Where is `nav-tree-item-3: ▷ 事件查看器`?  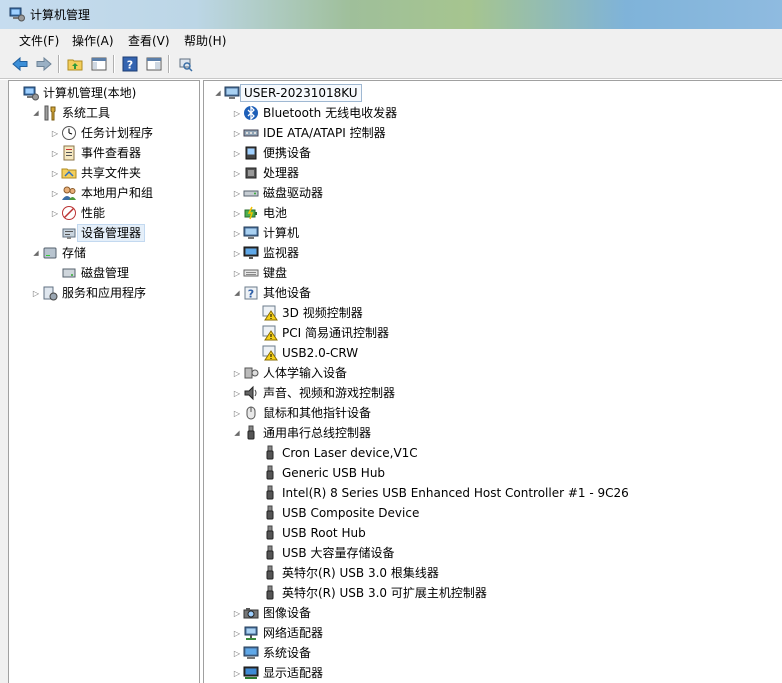
nav-tree-item-3: ▷ 事件查看器 is located at coordinates (95, 153).